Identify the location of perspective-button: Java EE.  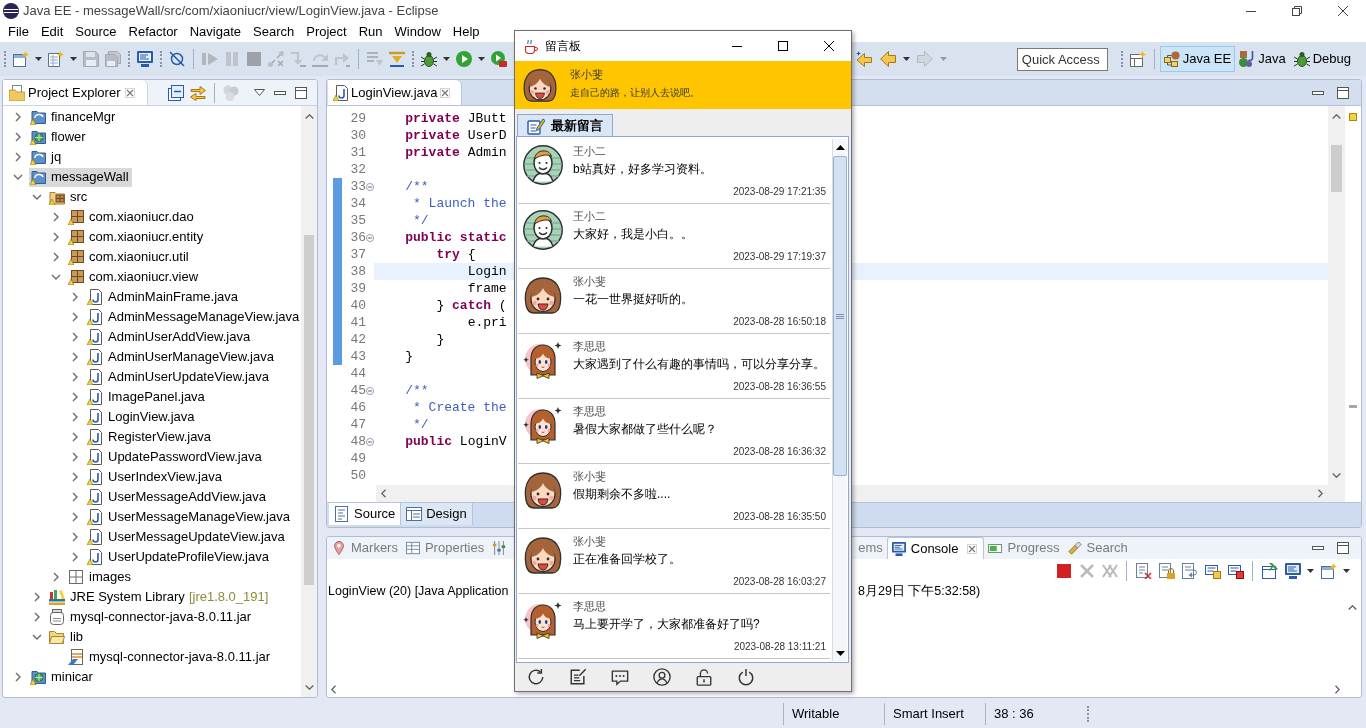
(1197, 59).